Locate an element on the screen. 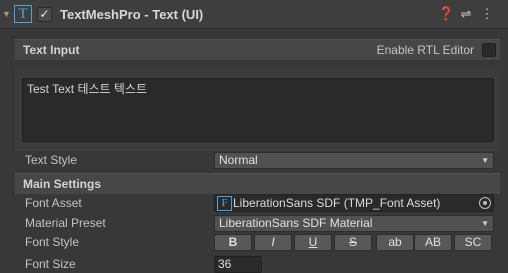 Image resolution: width=508 pixels, height=273 pixels. object-picker-icon is located at coordinates (485, 203).